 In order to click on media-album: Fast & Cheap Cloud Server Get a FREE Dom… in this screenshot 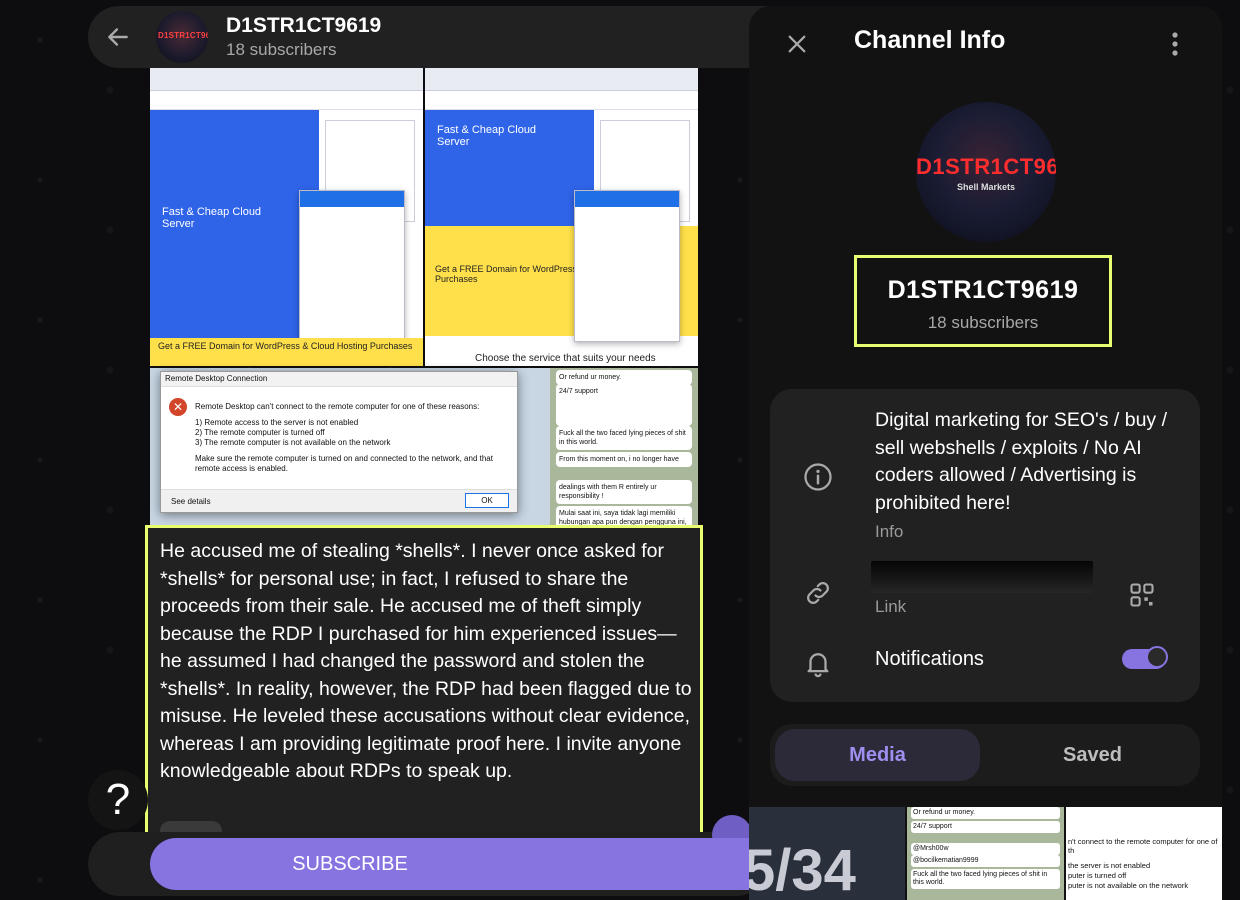, I will do `click(424, 218)`.